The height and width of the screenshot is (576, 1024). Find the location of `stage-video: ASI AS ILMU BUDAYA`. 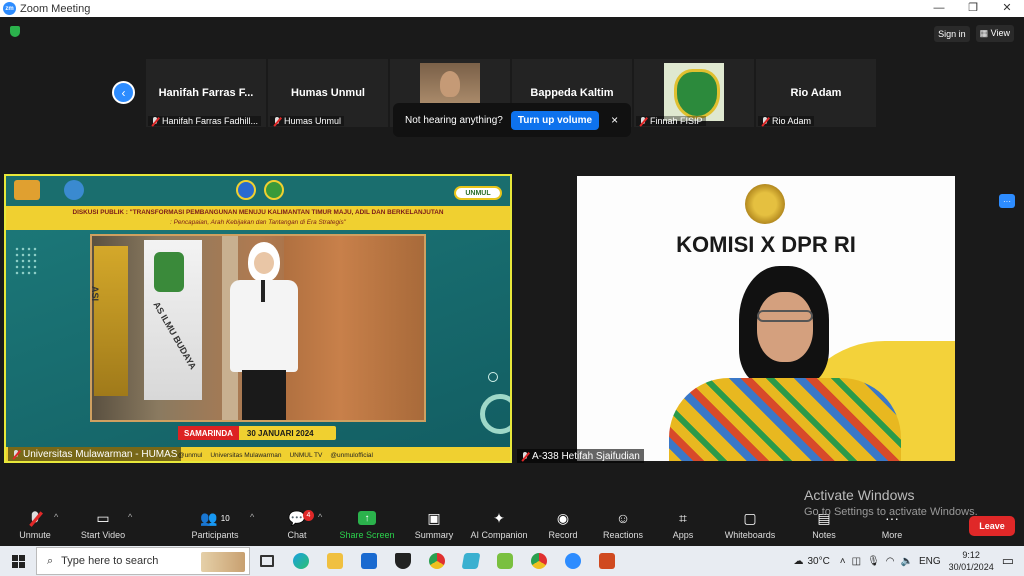

stage-video: ASI AS ILMU BUDAYA is located at coordinates (258, 328).